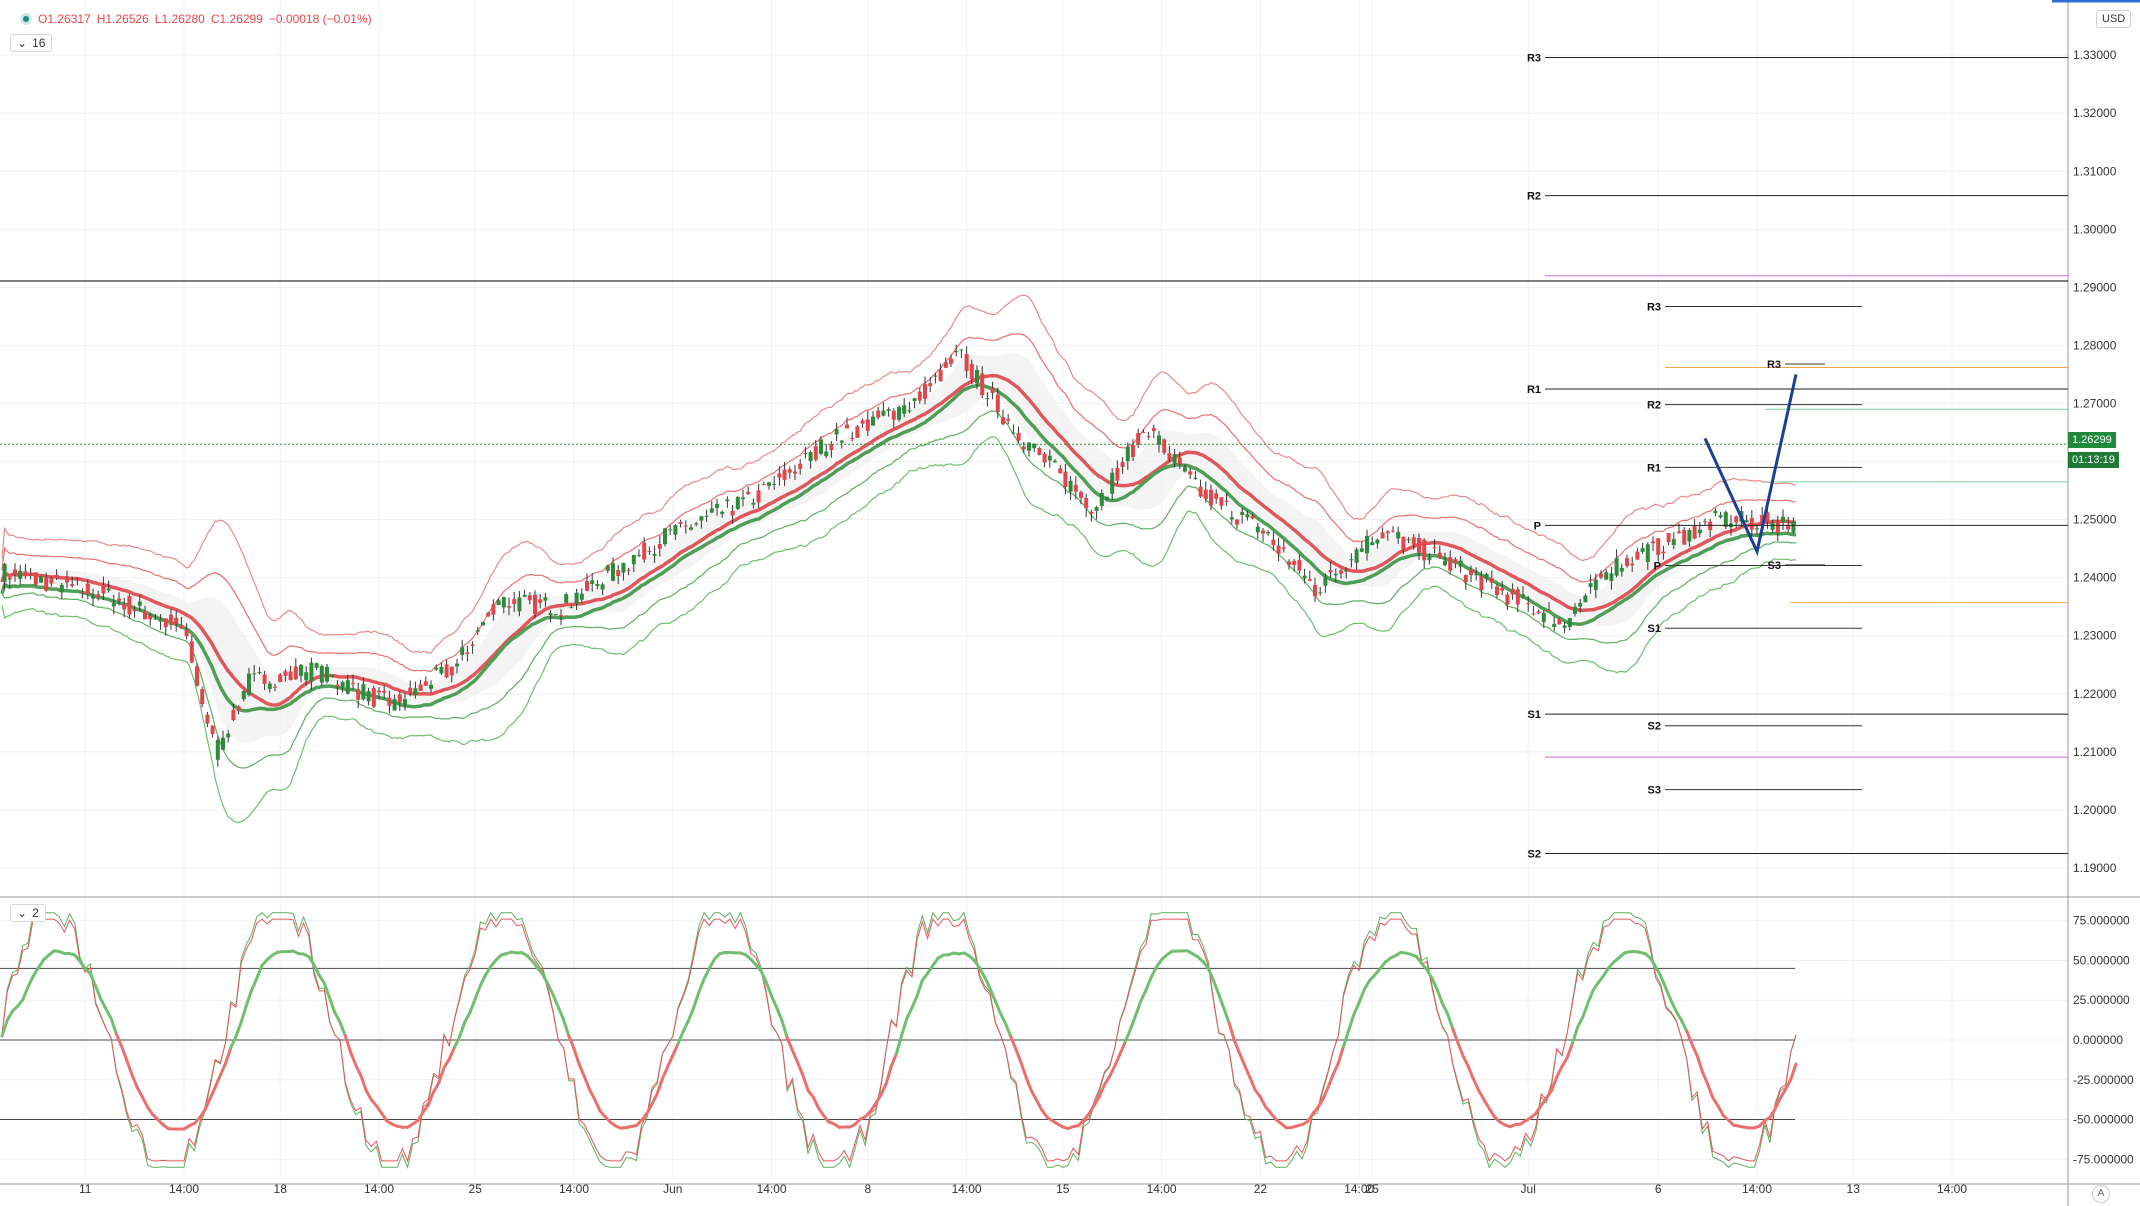 The height and width of the screenshot is (1206, 2140). I want to click on main-indicators-toggle: ⌄ 16, so click(31, 43).